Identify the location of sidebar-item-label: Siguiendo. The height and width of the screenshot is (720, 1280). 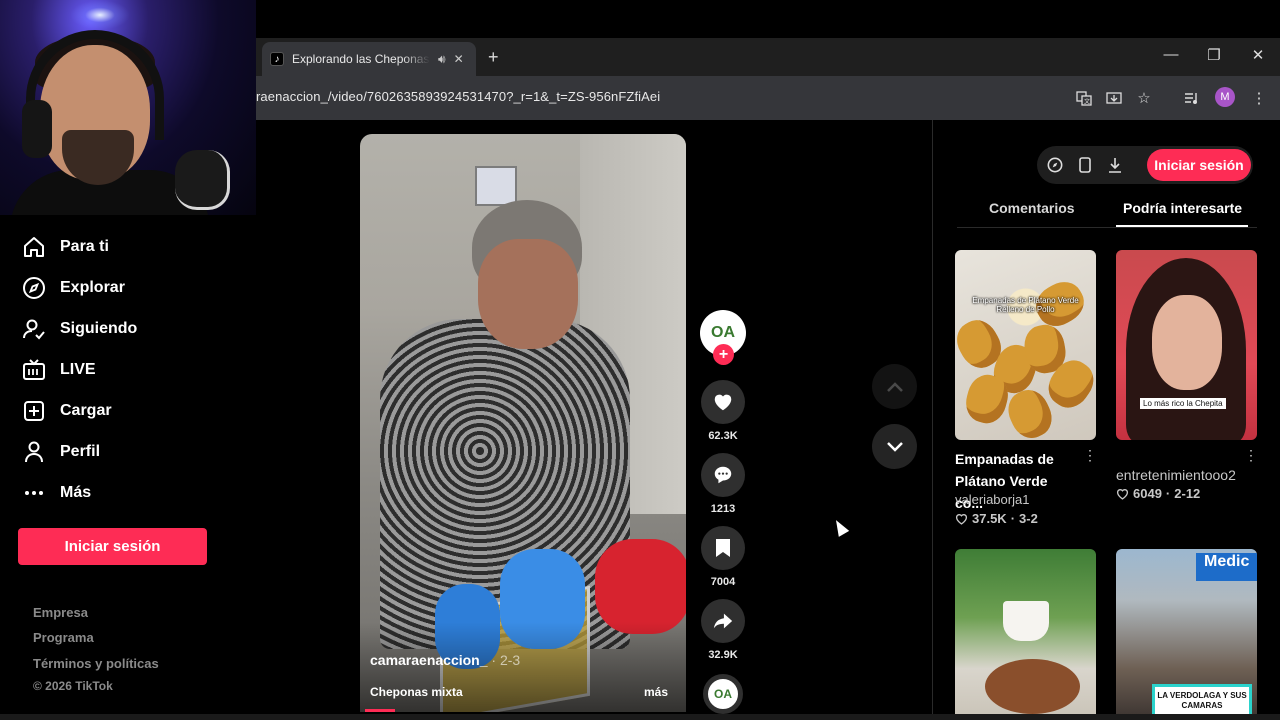
(99, 328).